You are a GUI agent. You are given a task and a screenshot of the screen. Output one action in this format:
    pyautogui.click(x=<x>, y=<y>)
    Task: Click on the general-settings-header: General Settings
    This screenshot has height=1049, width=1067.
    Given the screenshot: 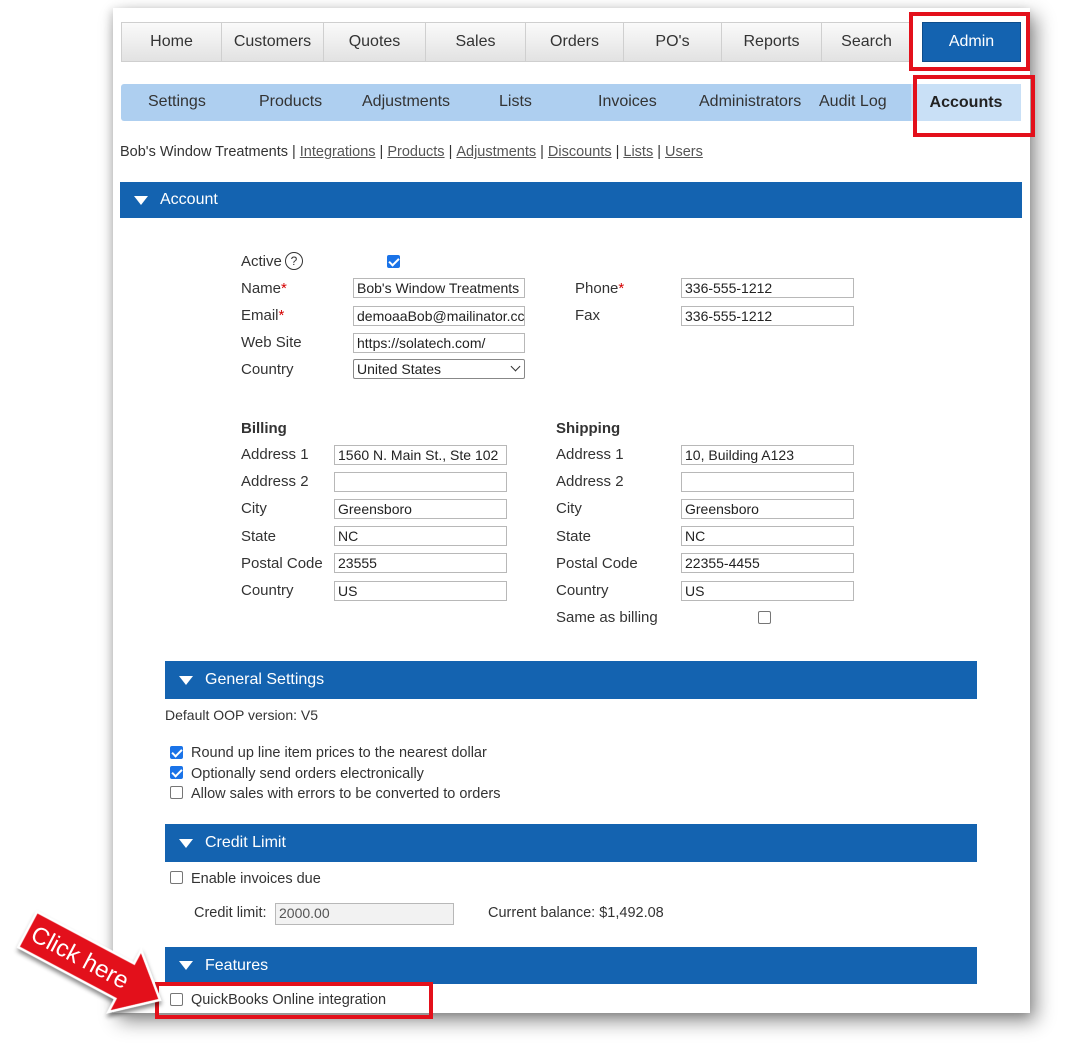 What is the action you would take?
    pyautogui.click(x=571, y=680)
    